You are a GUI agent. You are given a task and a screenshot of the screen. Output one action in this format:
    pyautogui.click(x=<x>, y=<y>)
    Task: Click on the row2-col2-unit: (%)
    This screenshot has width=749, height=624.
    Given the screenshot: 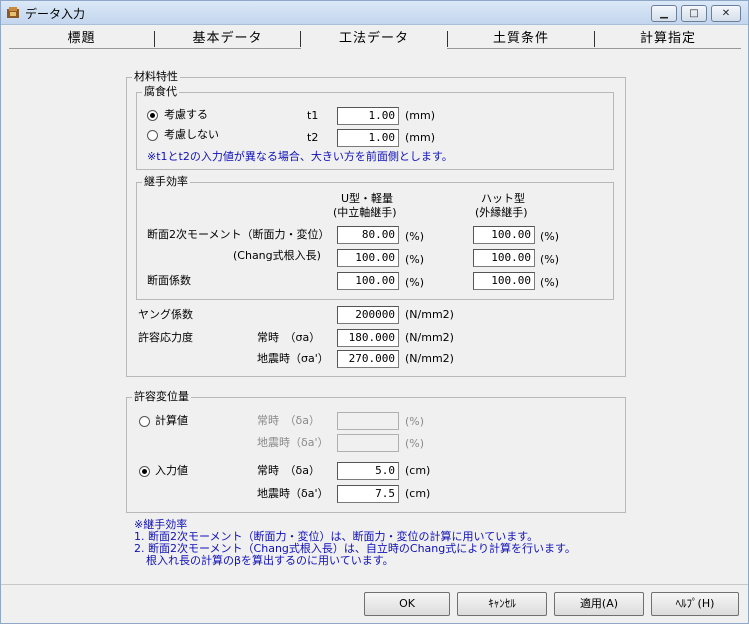 What is the action you would take?
    pyautogui.click(x=550, y=259)
    